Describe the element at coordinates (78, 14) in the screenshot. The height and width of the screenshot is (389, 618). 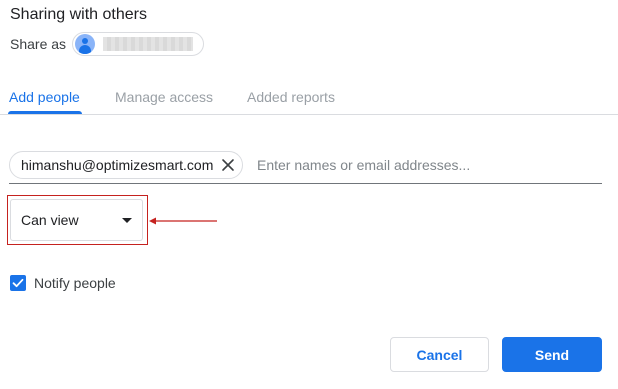
I see `dialog-title: Sharing with others` at that location.